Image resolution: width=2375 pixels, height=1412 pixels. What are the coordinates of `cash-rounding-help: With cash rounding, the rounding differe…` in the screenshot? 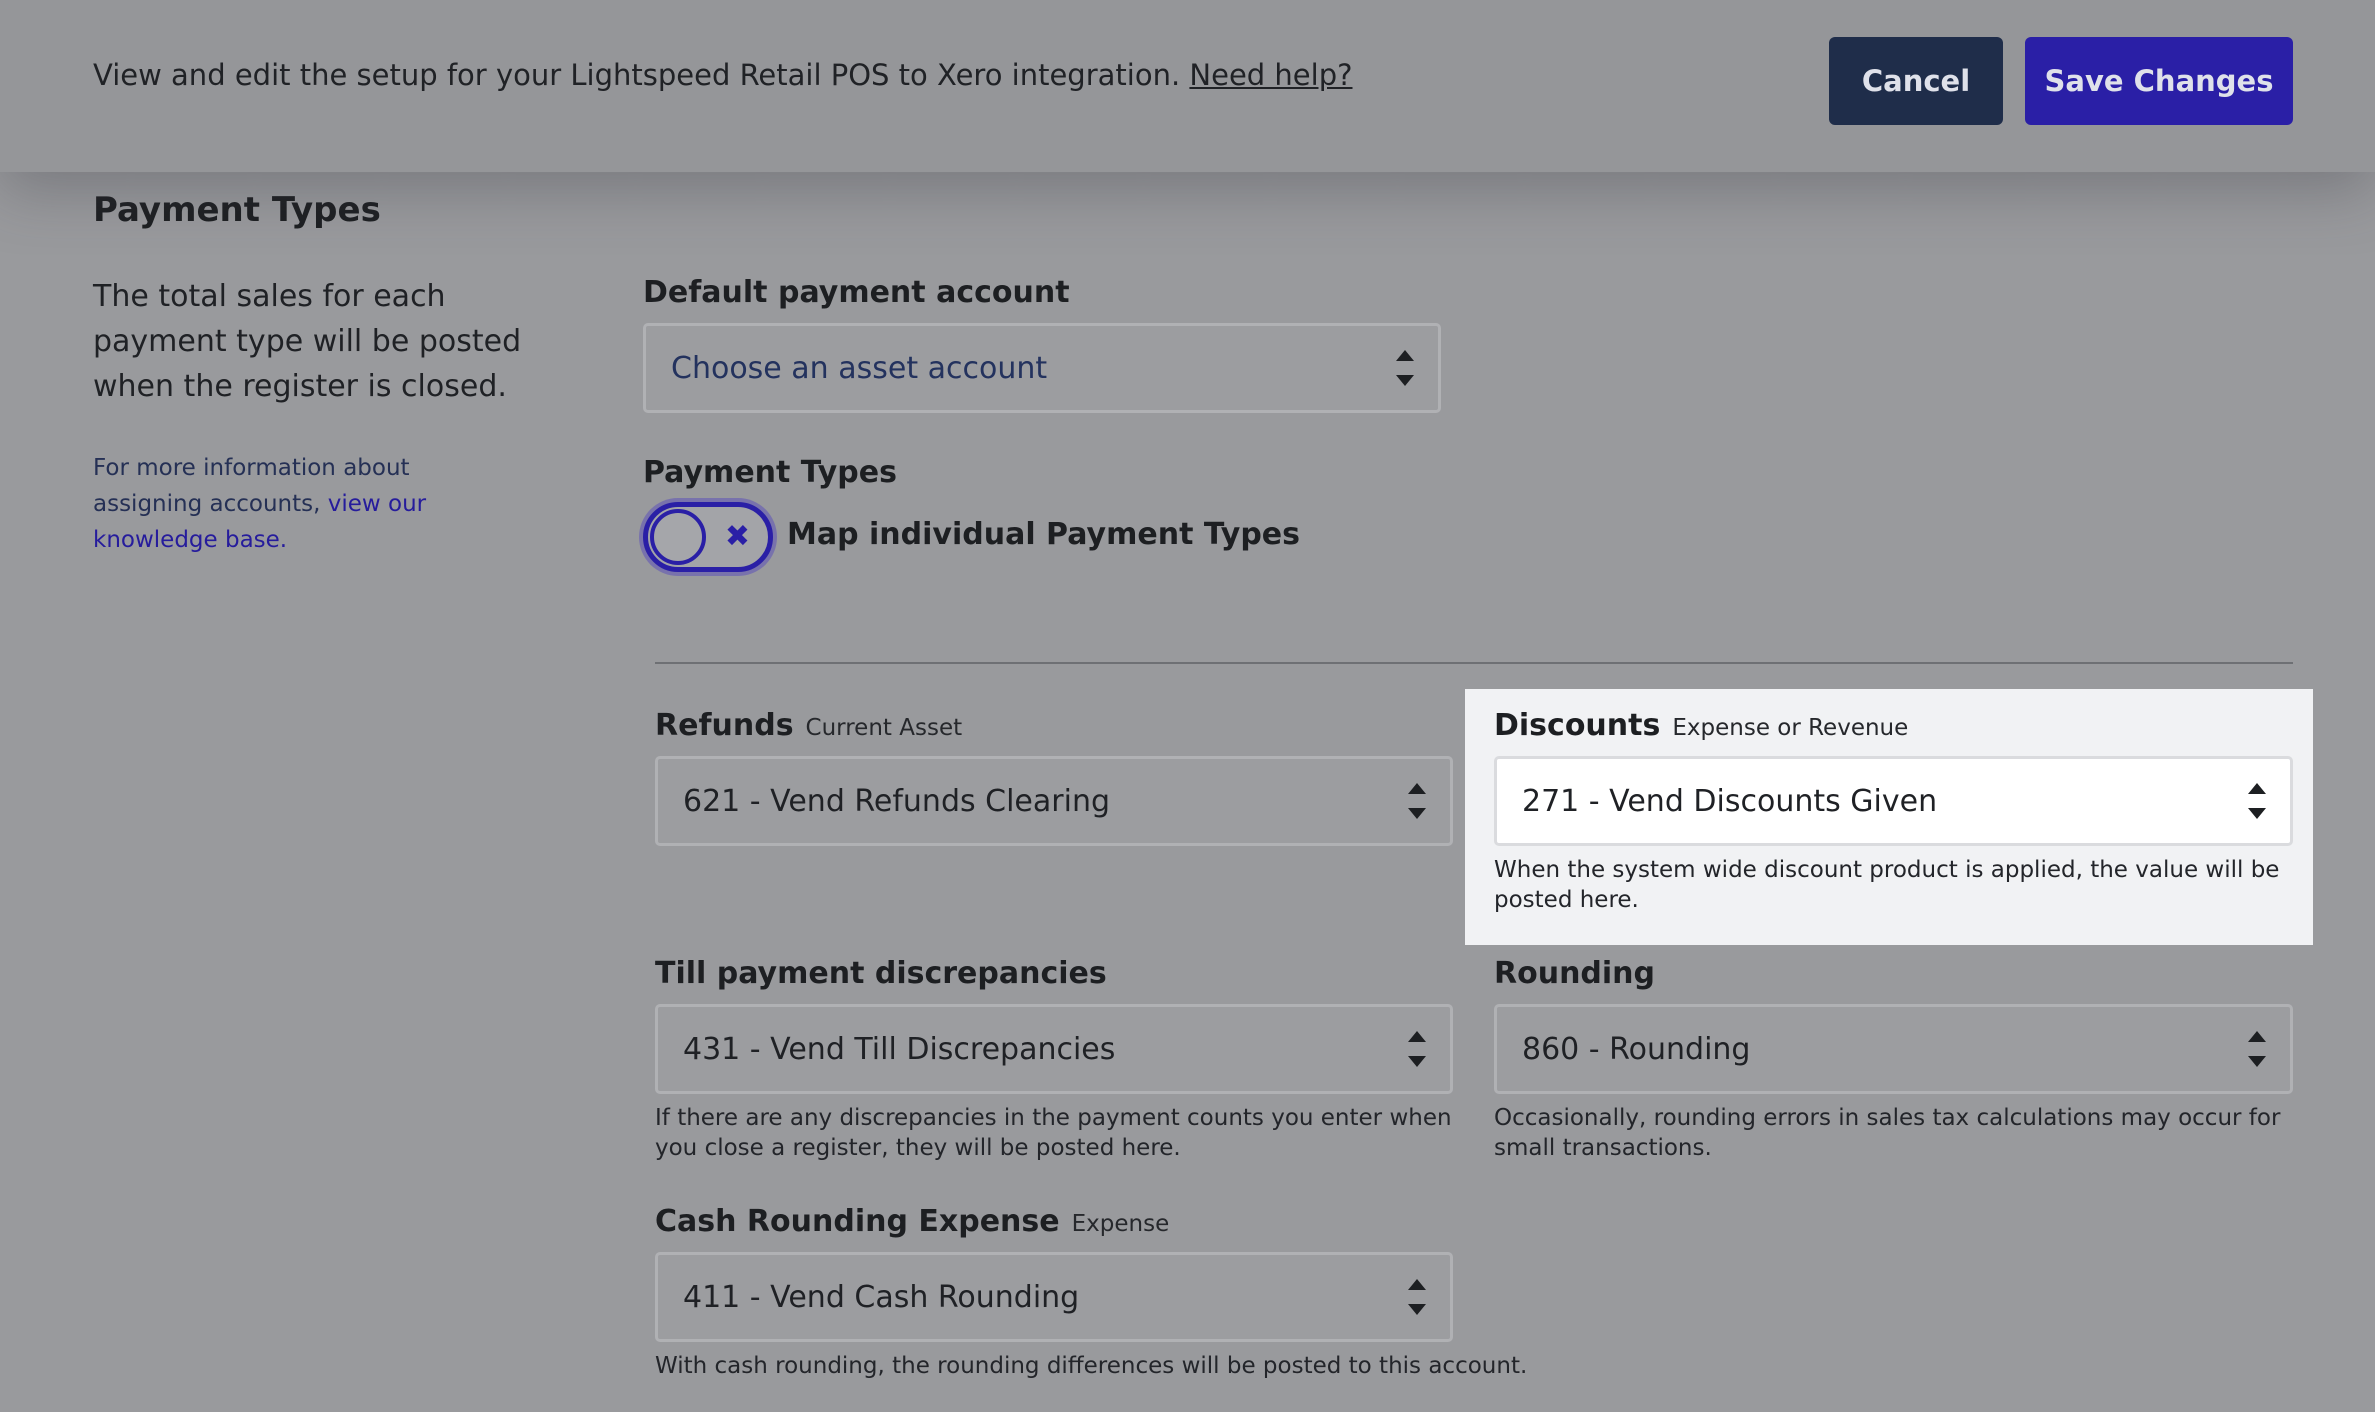 It's located at (1091, 1366).